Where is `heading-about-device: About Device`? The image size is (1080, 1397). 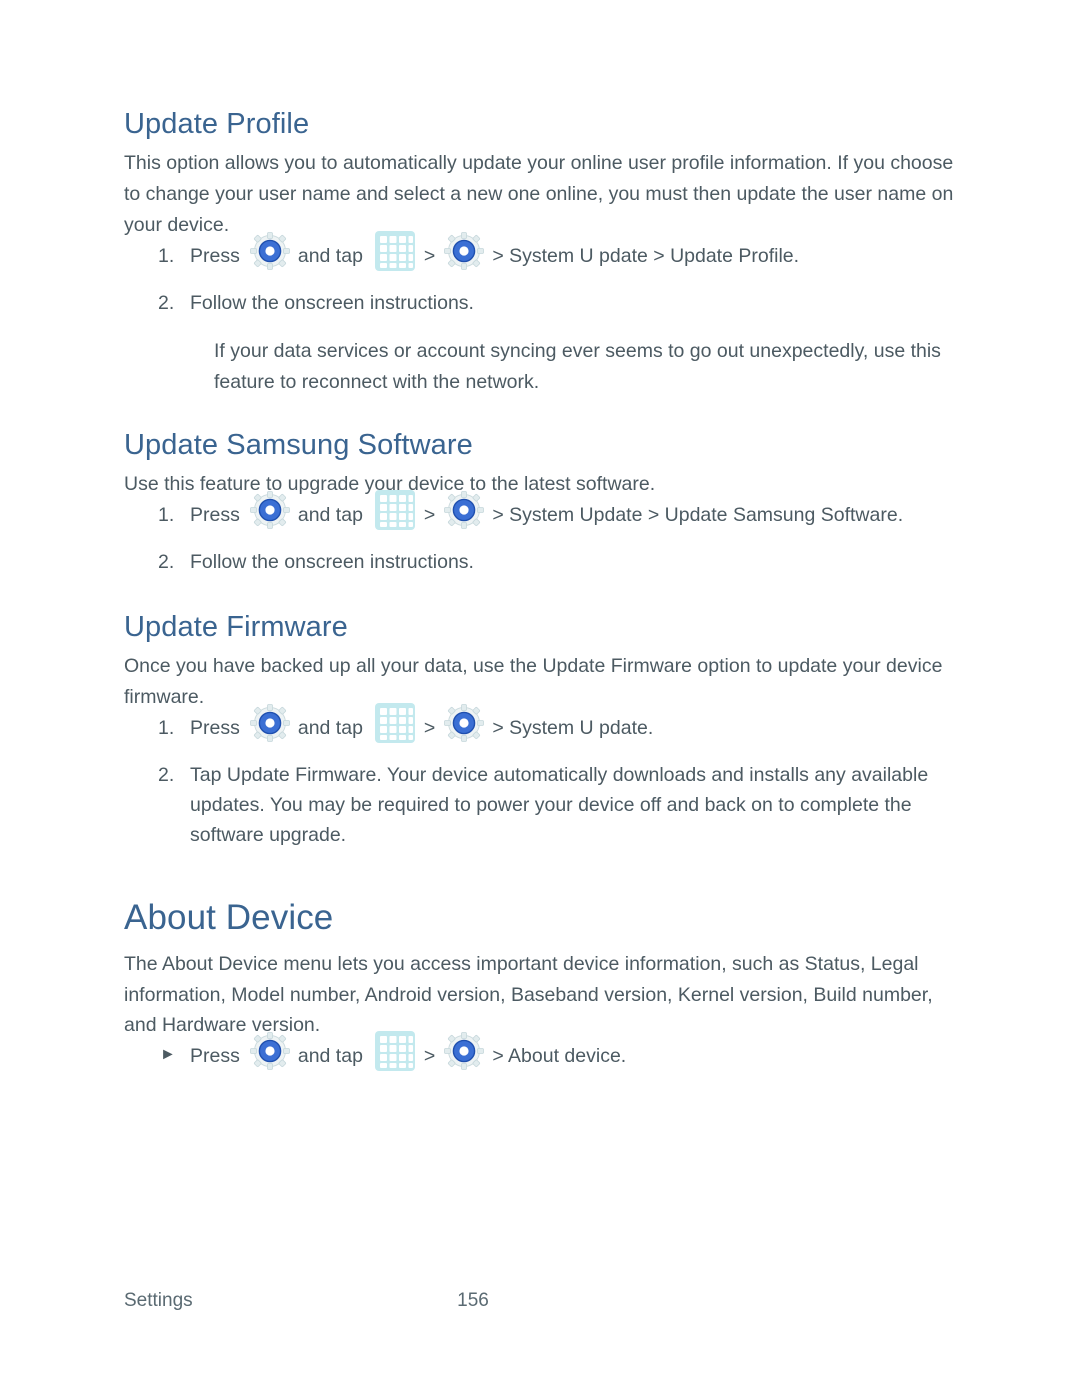 heading-about-device: About Device is located at coordinates (229, 917).